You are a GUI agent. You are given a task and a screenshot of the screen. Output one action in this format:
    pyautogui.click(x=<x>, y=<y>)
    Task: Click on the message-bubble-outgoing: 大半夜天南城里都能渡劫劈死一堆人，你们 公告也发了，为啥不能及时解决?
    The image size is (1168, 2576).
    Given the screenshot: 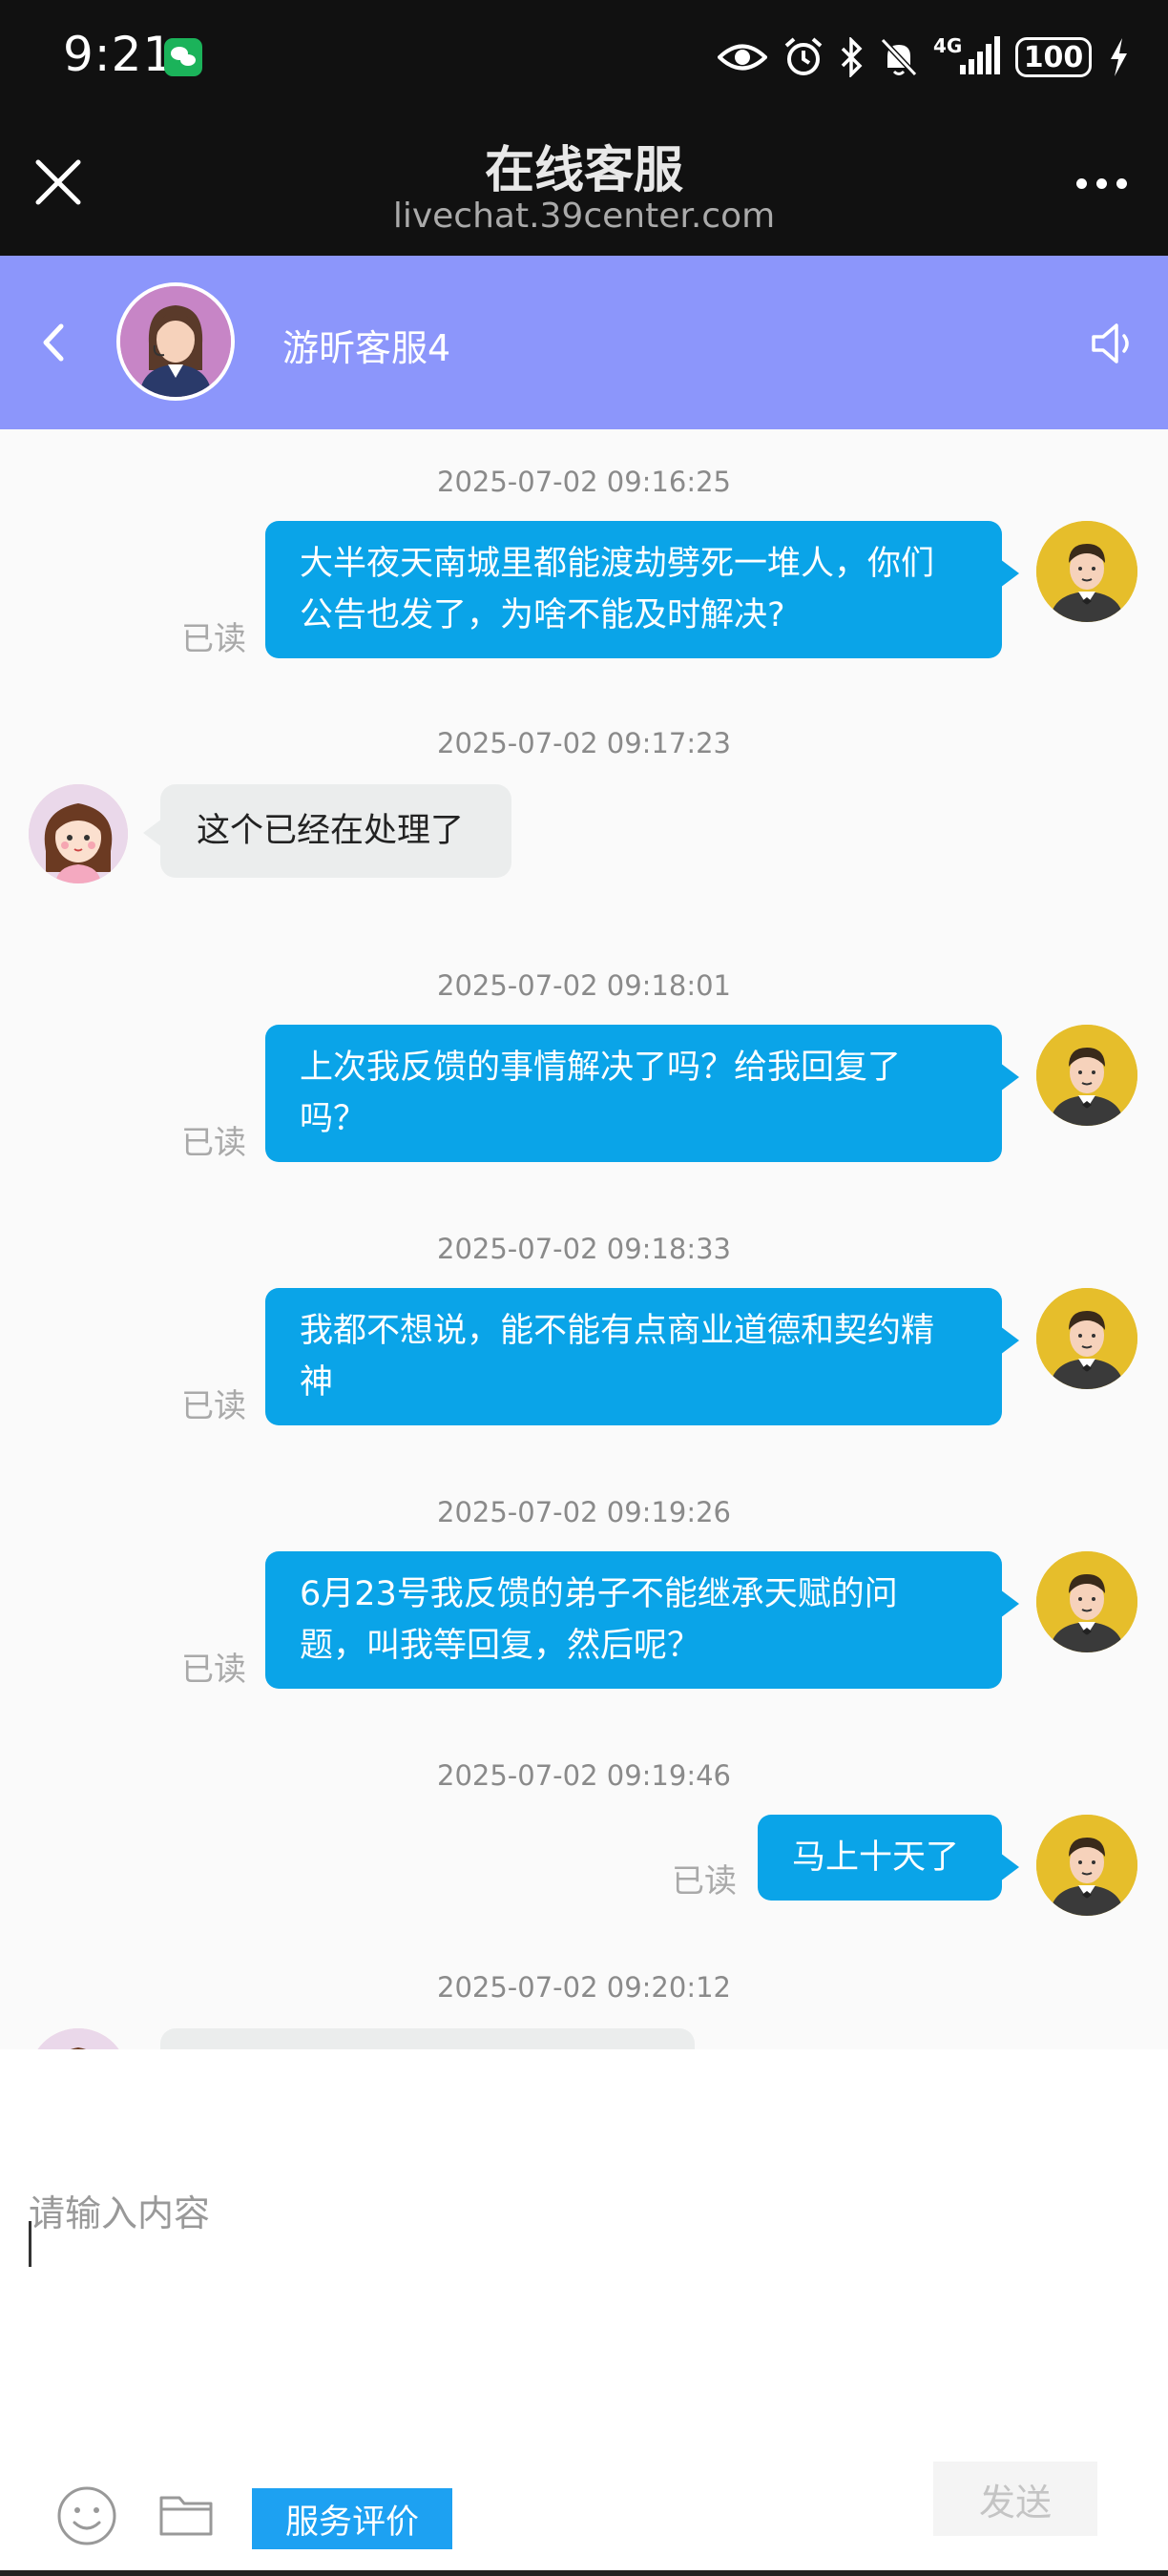 What is the action you would take?
    pyautogui.click(x=642, y=589)
    